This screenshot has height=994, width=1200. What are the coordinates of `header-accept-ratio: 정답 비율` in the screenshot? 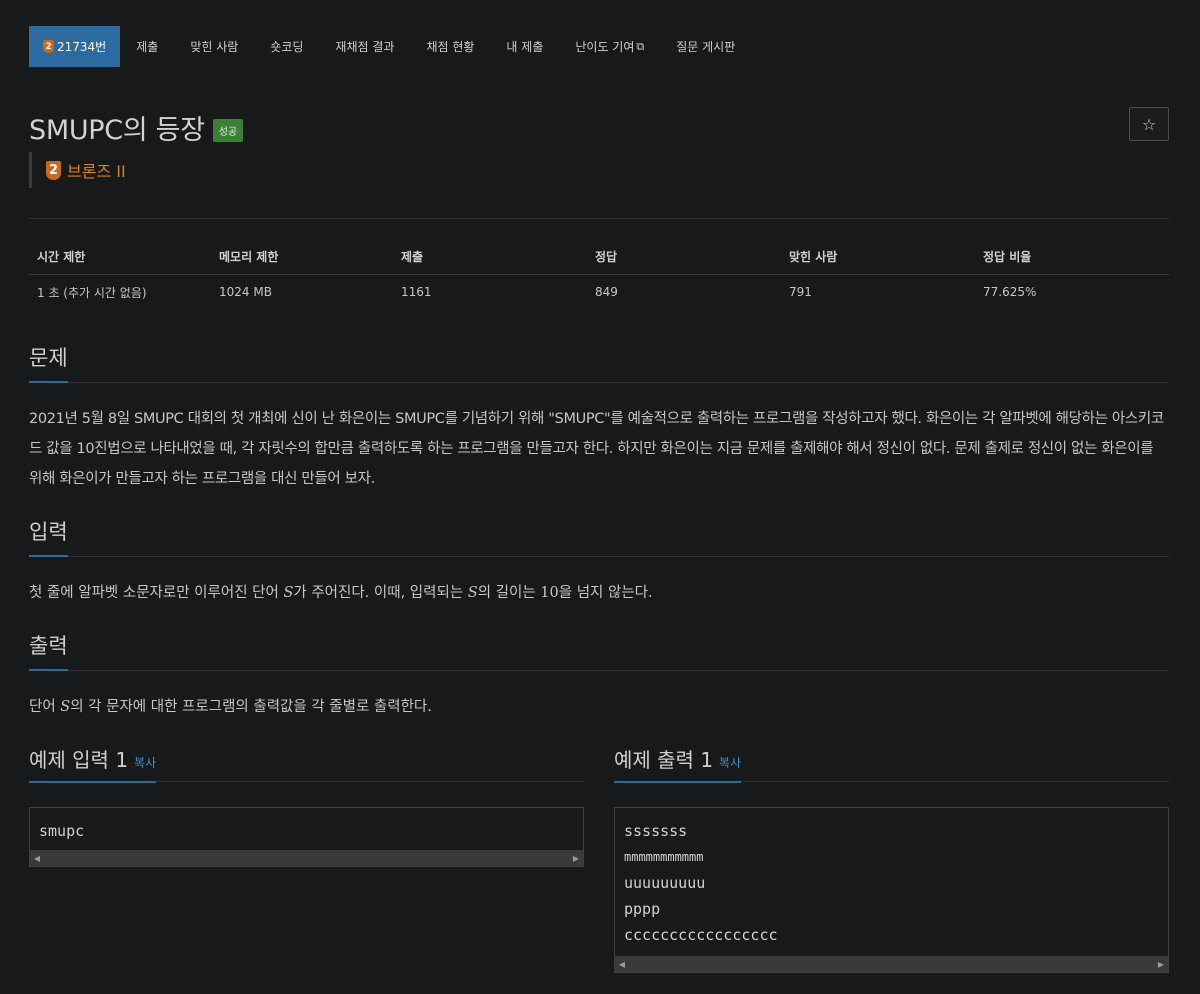 It's located at (1072, 257).